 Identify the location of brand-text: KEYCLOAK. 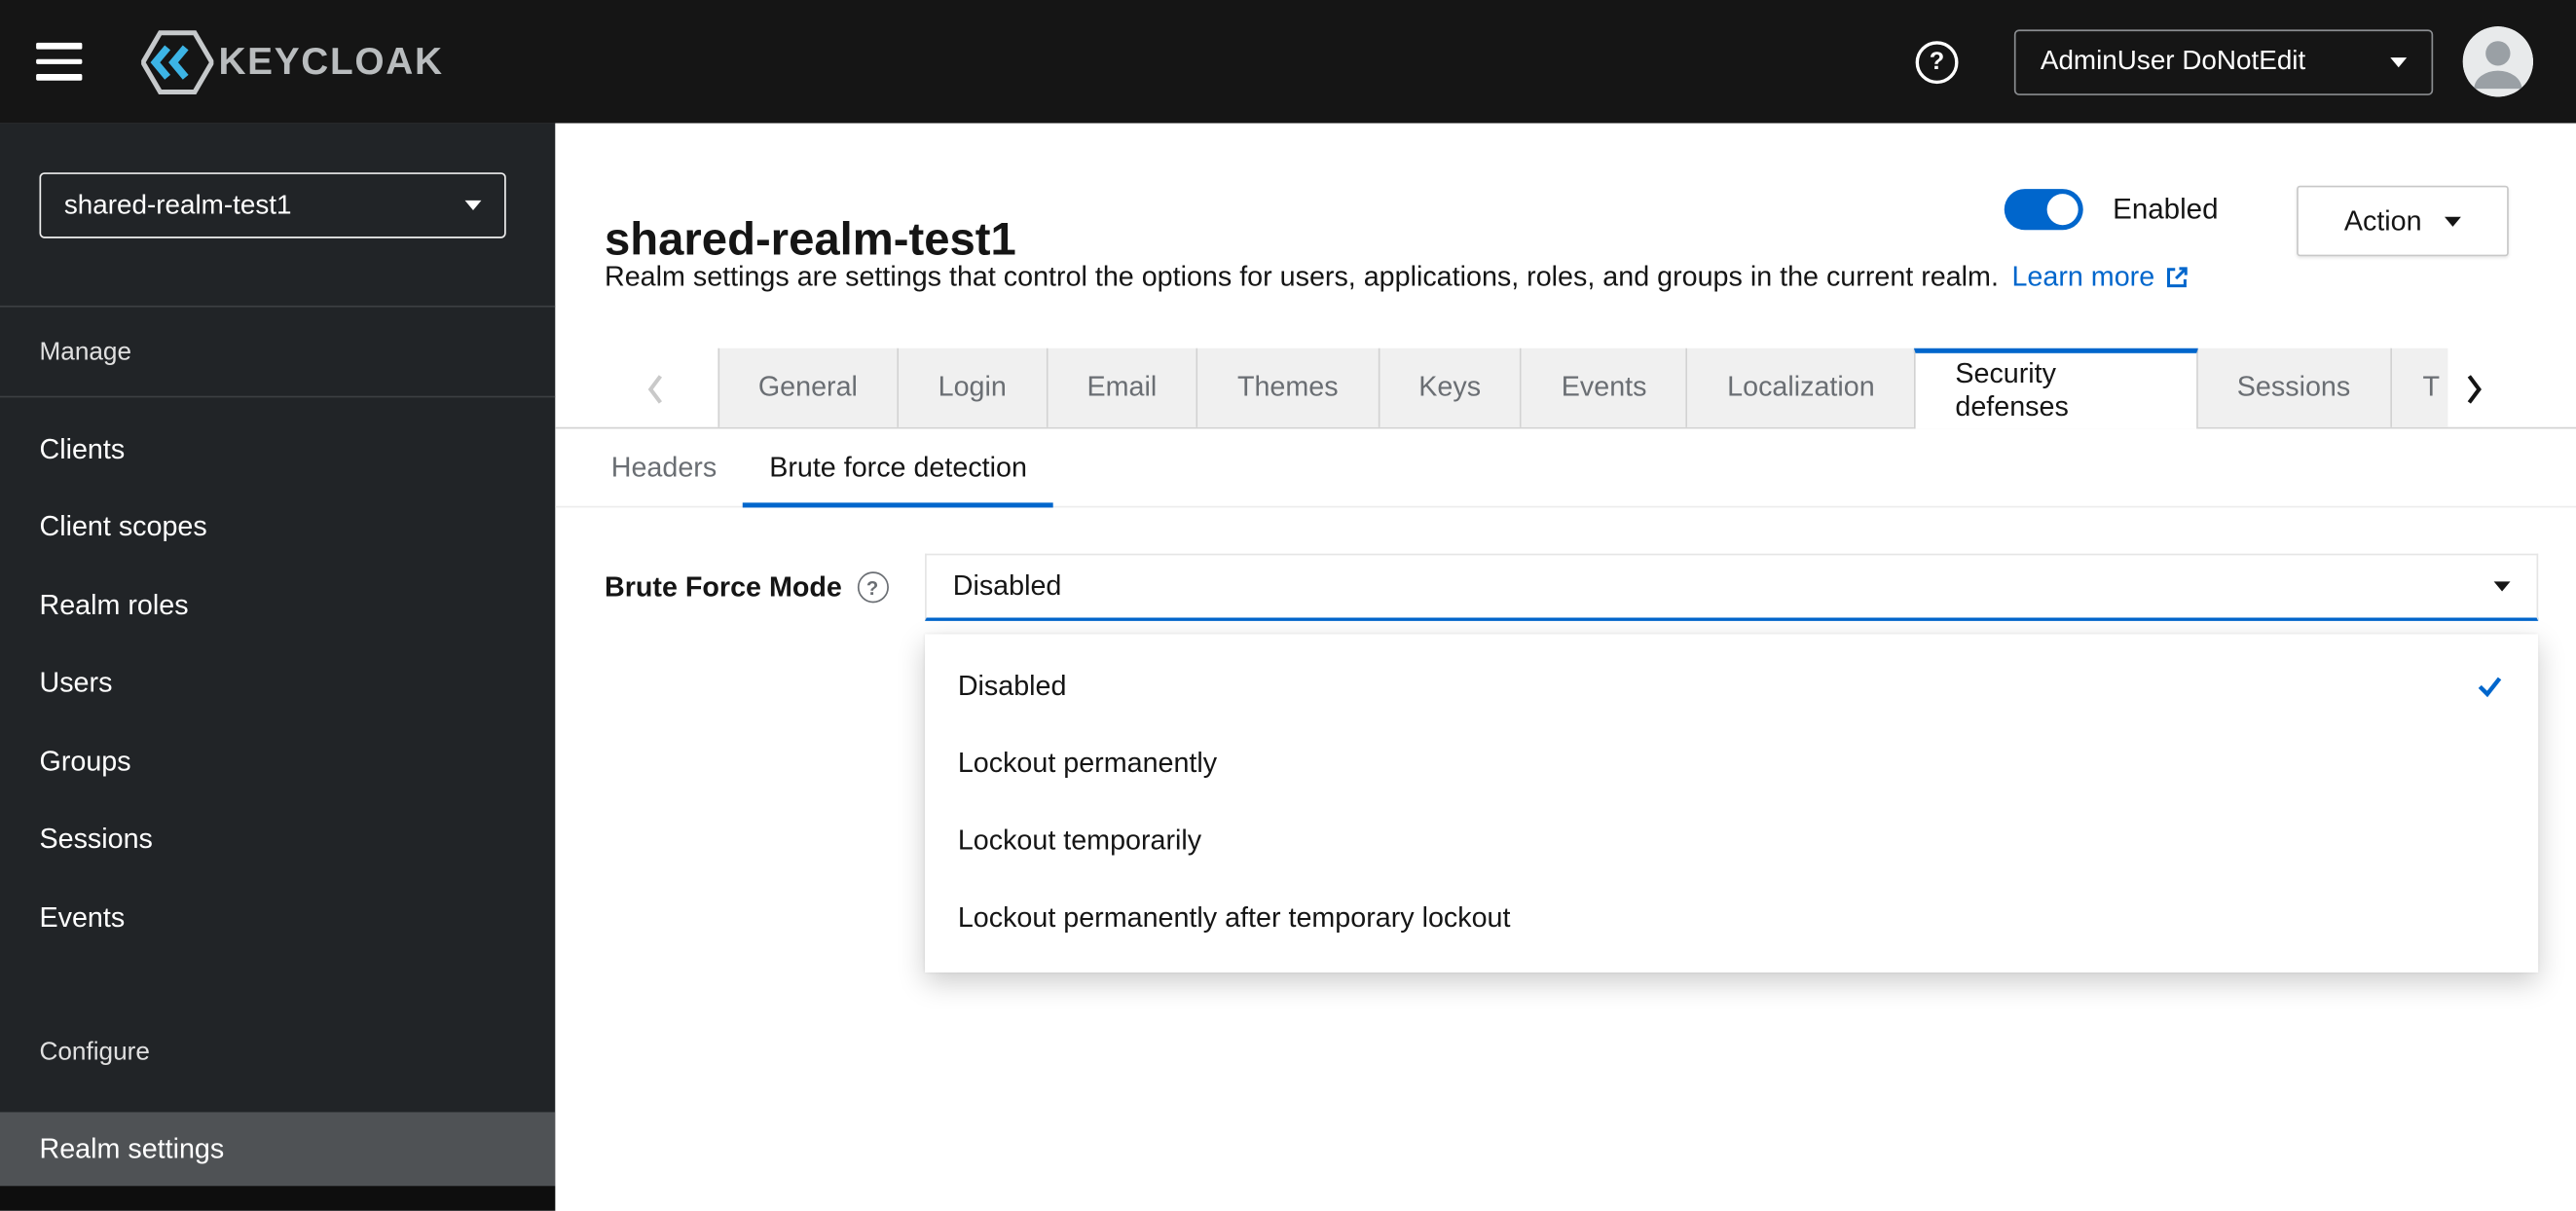
(331, 61).